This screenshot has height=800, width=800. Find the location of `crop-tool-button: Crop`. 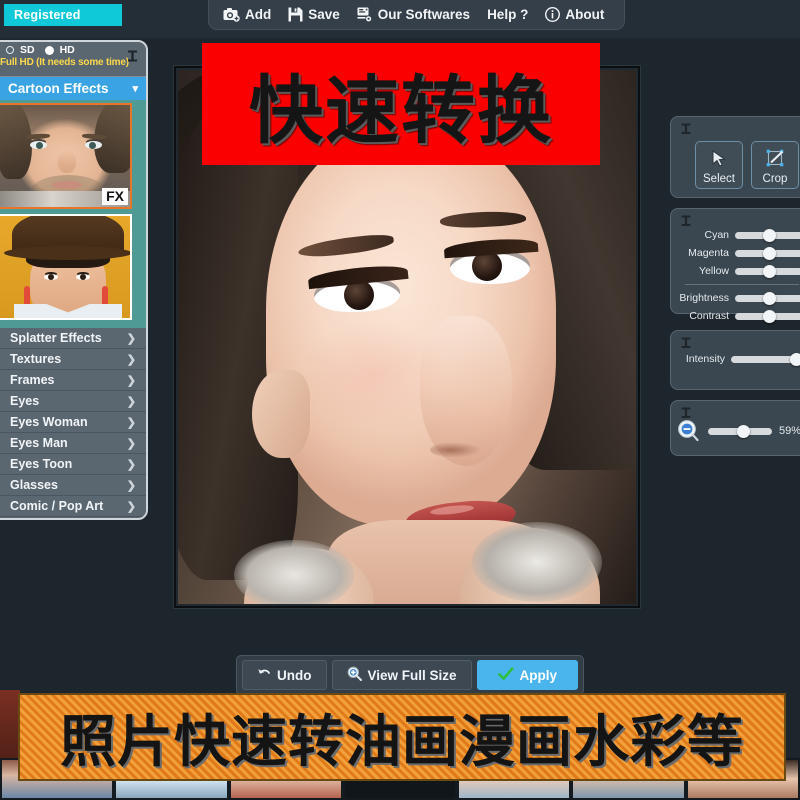

crop-tool-button: Crop is located at coordinates (775, 165).